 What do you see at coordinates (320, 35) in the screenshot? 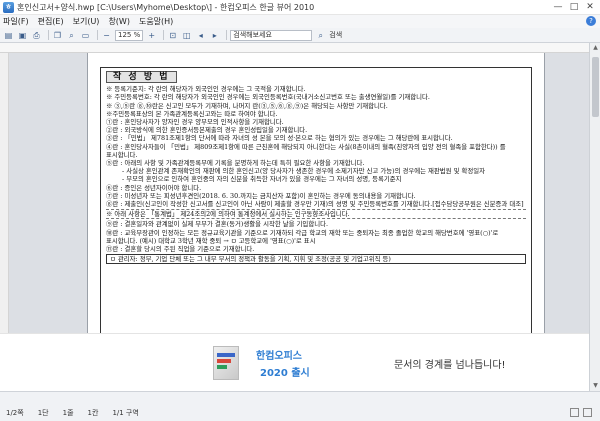
I see `search-icon: ⌕` at bounding box center [320, 35].